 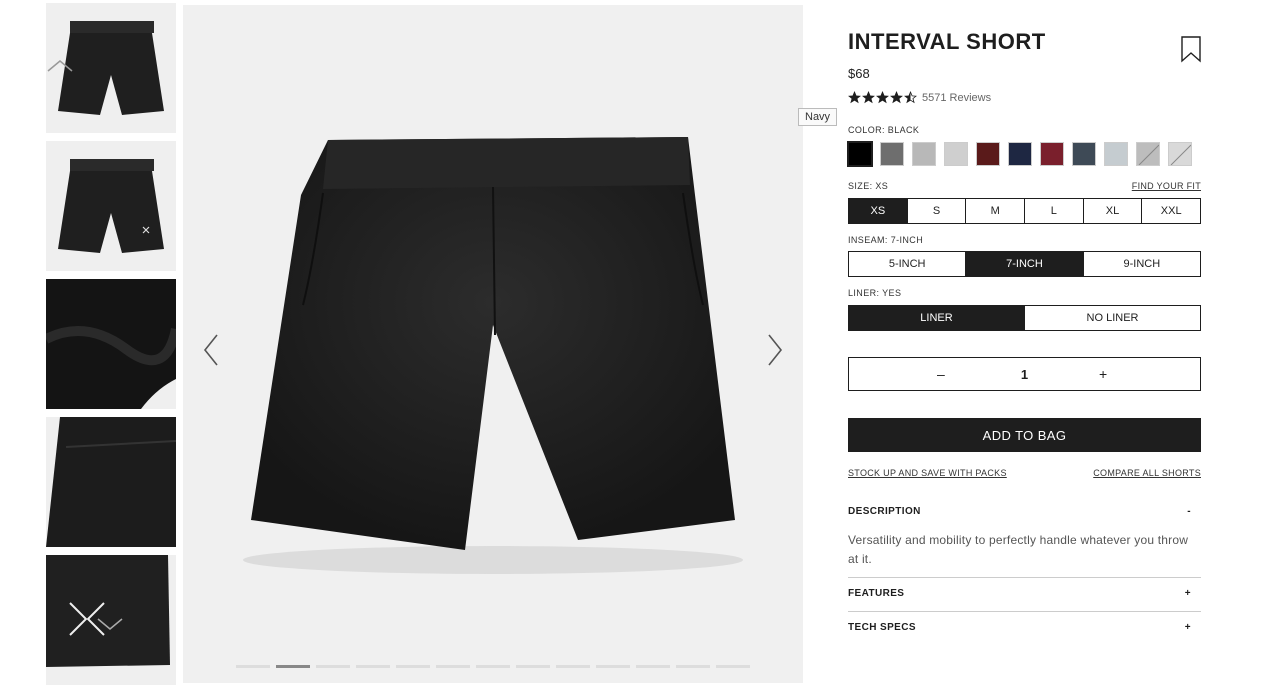 I want to click on liner-option: LINER, so click(x=936, y=318).